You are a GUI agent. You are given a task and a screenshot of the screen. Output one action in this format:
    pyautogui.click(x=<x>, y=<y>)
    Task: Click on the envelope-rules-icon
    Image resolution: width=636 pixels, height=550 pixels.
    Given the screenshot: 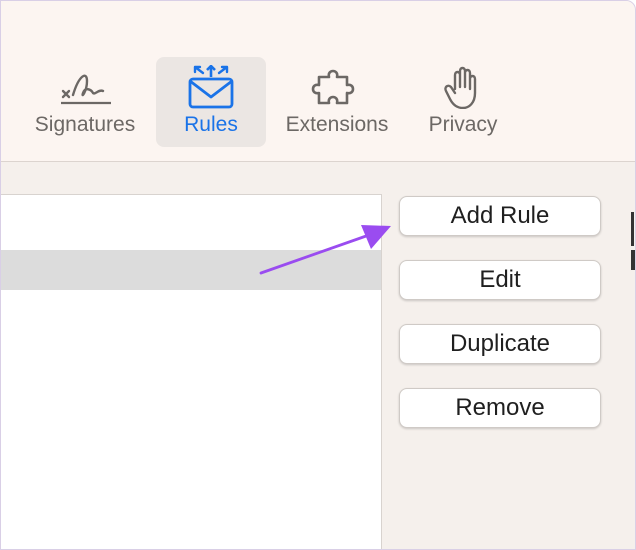 What is the action you would take?
    pyautogui.click(x=211, y=87)
    